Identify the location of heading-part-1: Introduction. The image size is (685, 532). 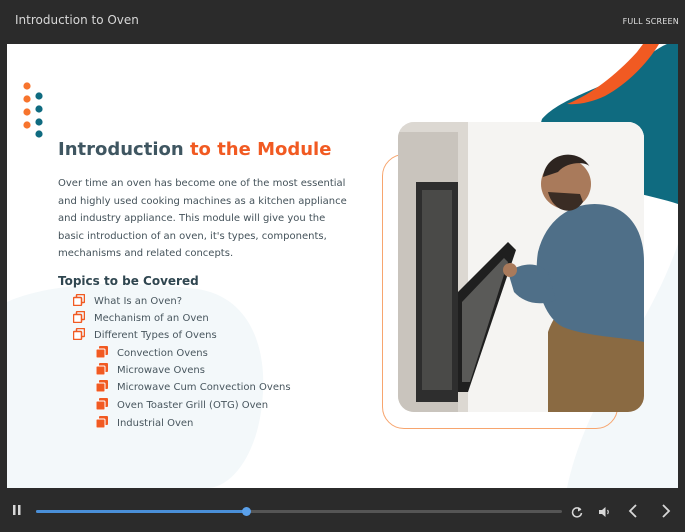
(124, 149).